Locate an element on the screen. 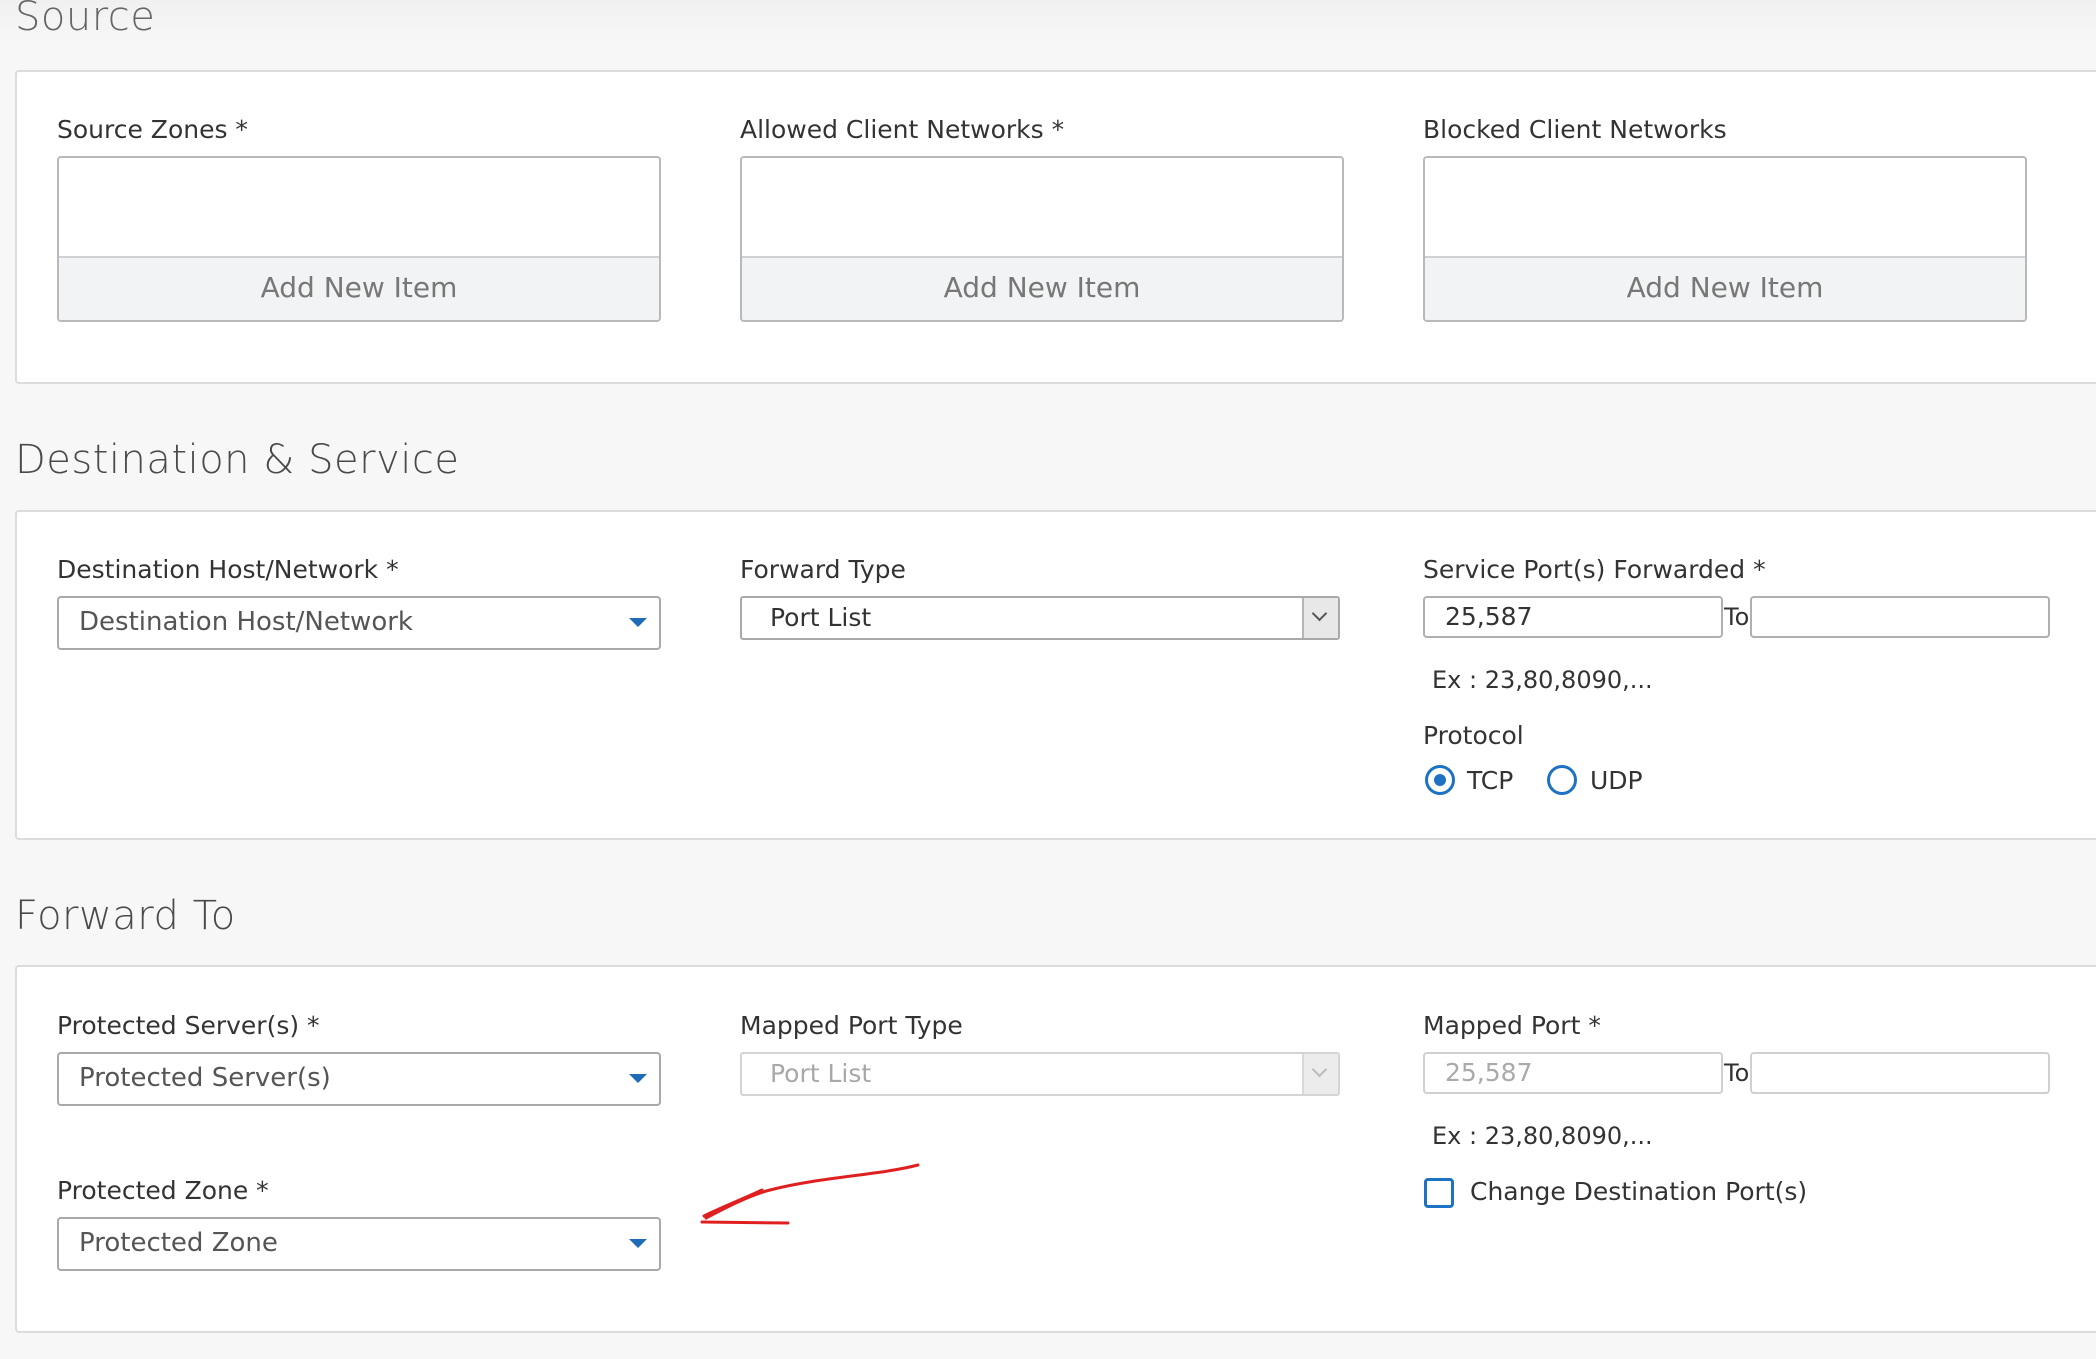  mapped-port-to-input is located at coordinates (1900, 1073).